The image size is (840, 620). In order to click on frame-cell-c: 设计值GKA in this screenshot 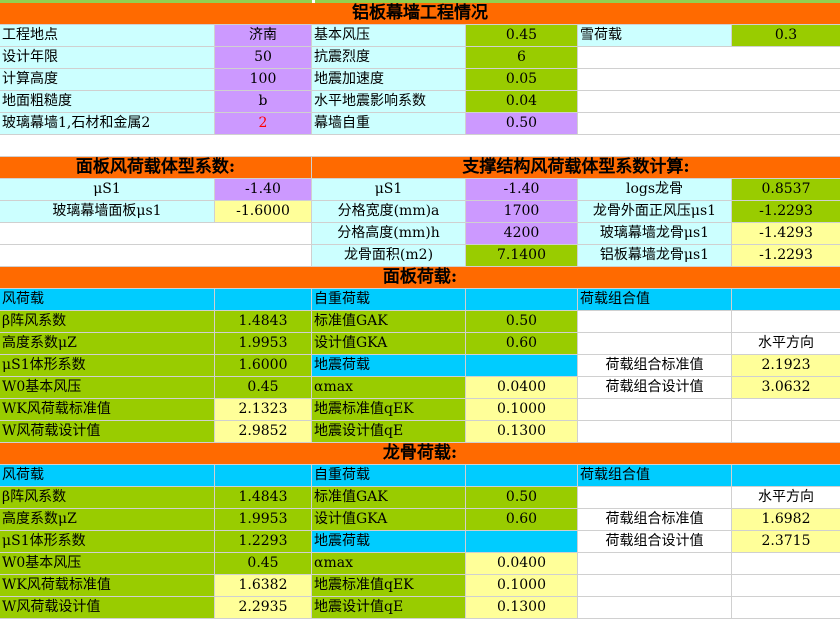, I will do `click(389, 520)`.